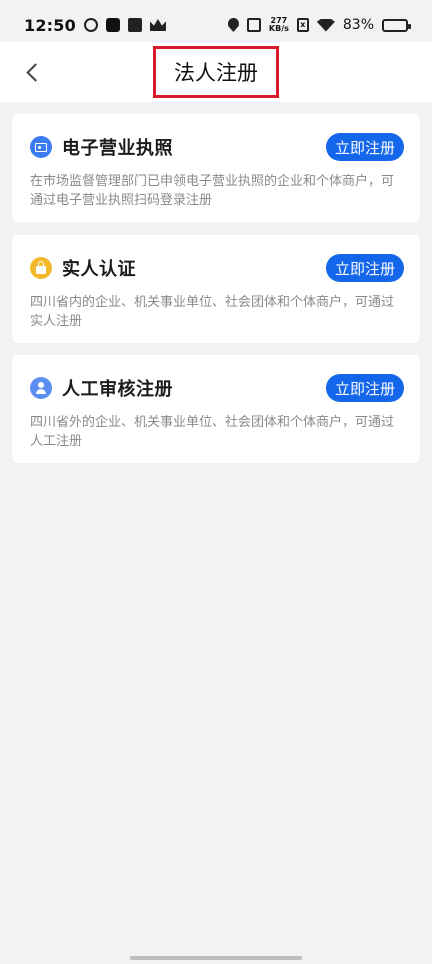 Image resolution: width=432 pixels, height=964 pixels. Describe the element at coordinates (212, 432) in the screenshot. I see `card-description: 四川省外的企业、机关事业单位、社会团体和个体商户，可通过人工注册` at that location.